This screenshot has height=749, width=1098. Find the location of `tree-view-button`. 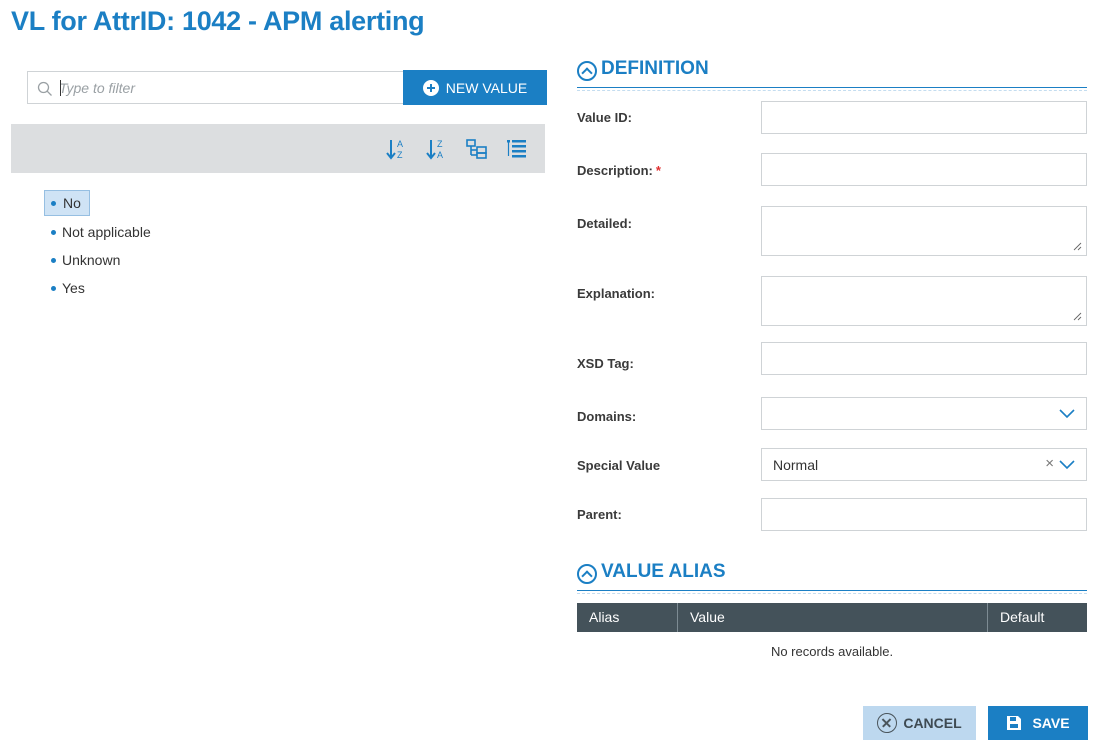

tree-view-button is located at coordinates (477, 149).